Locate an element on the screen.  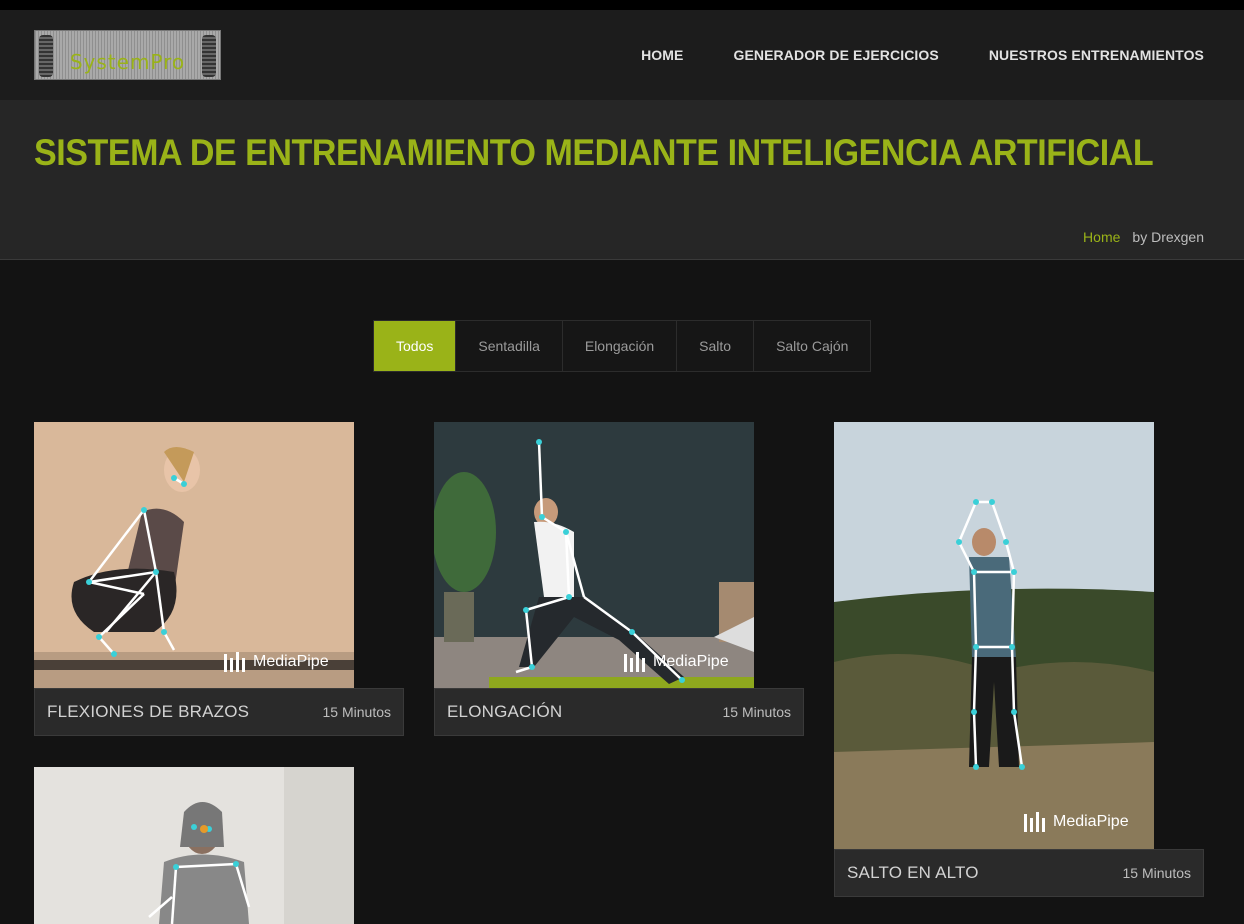
filter-todos: Todos is located at coordinates (415, 346).